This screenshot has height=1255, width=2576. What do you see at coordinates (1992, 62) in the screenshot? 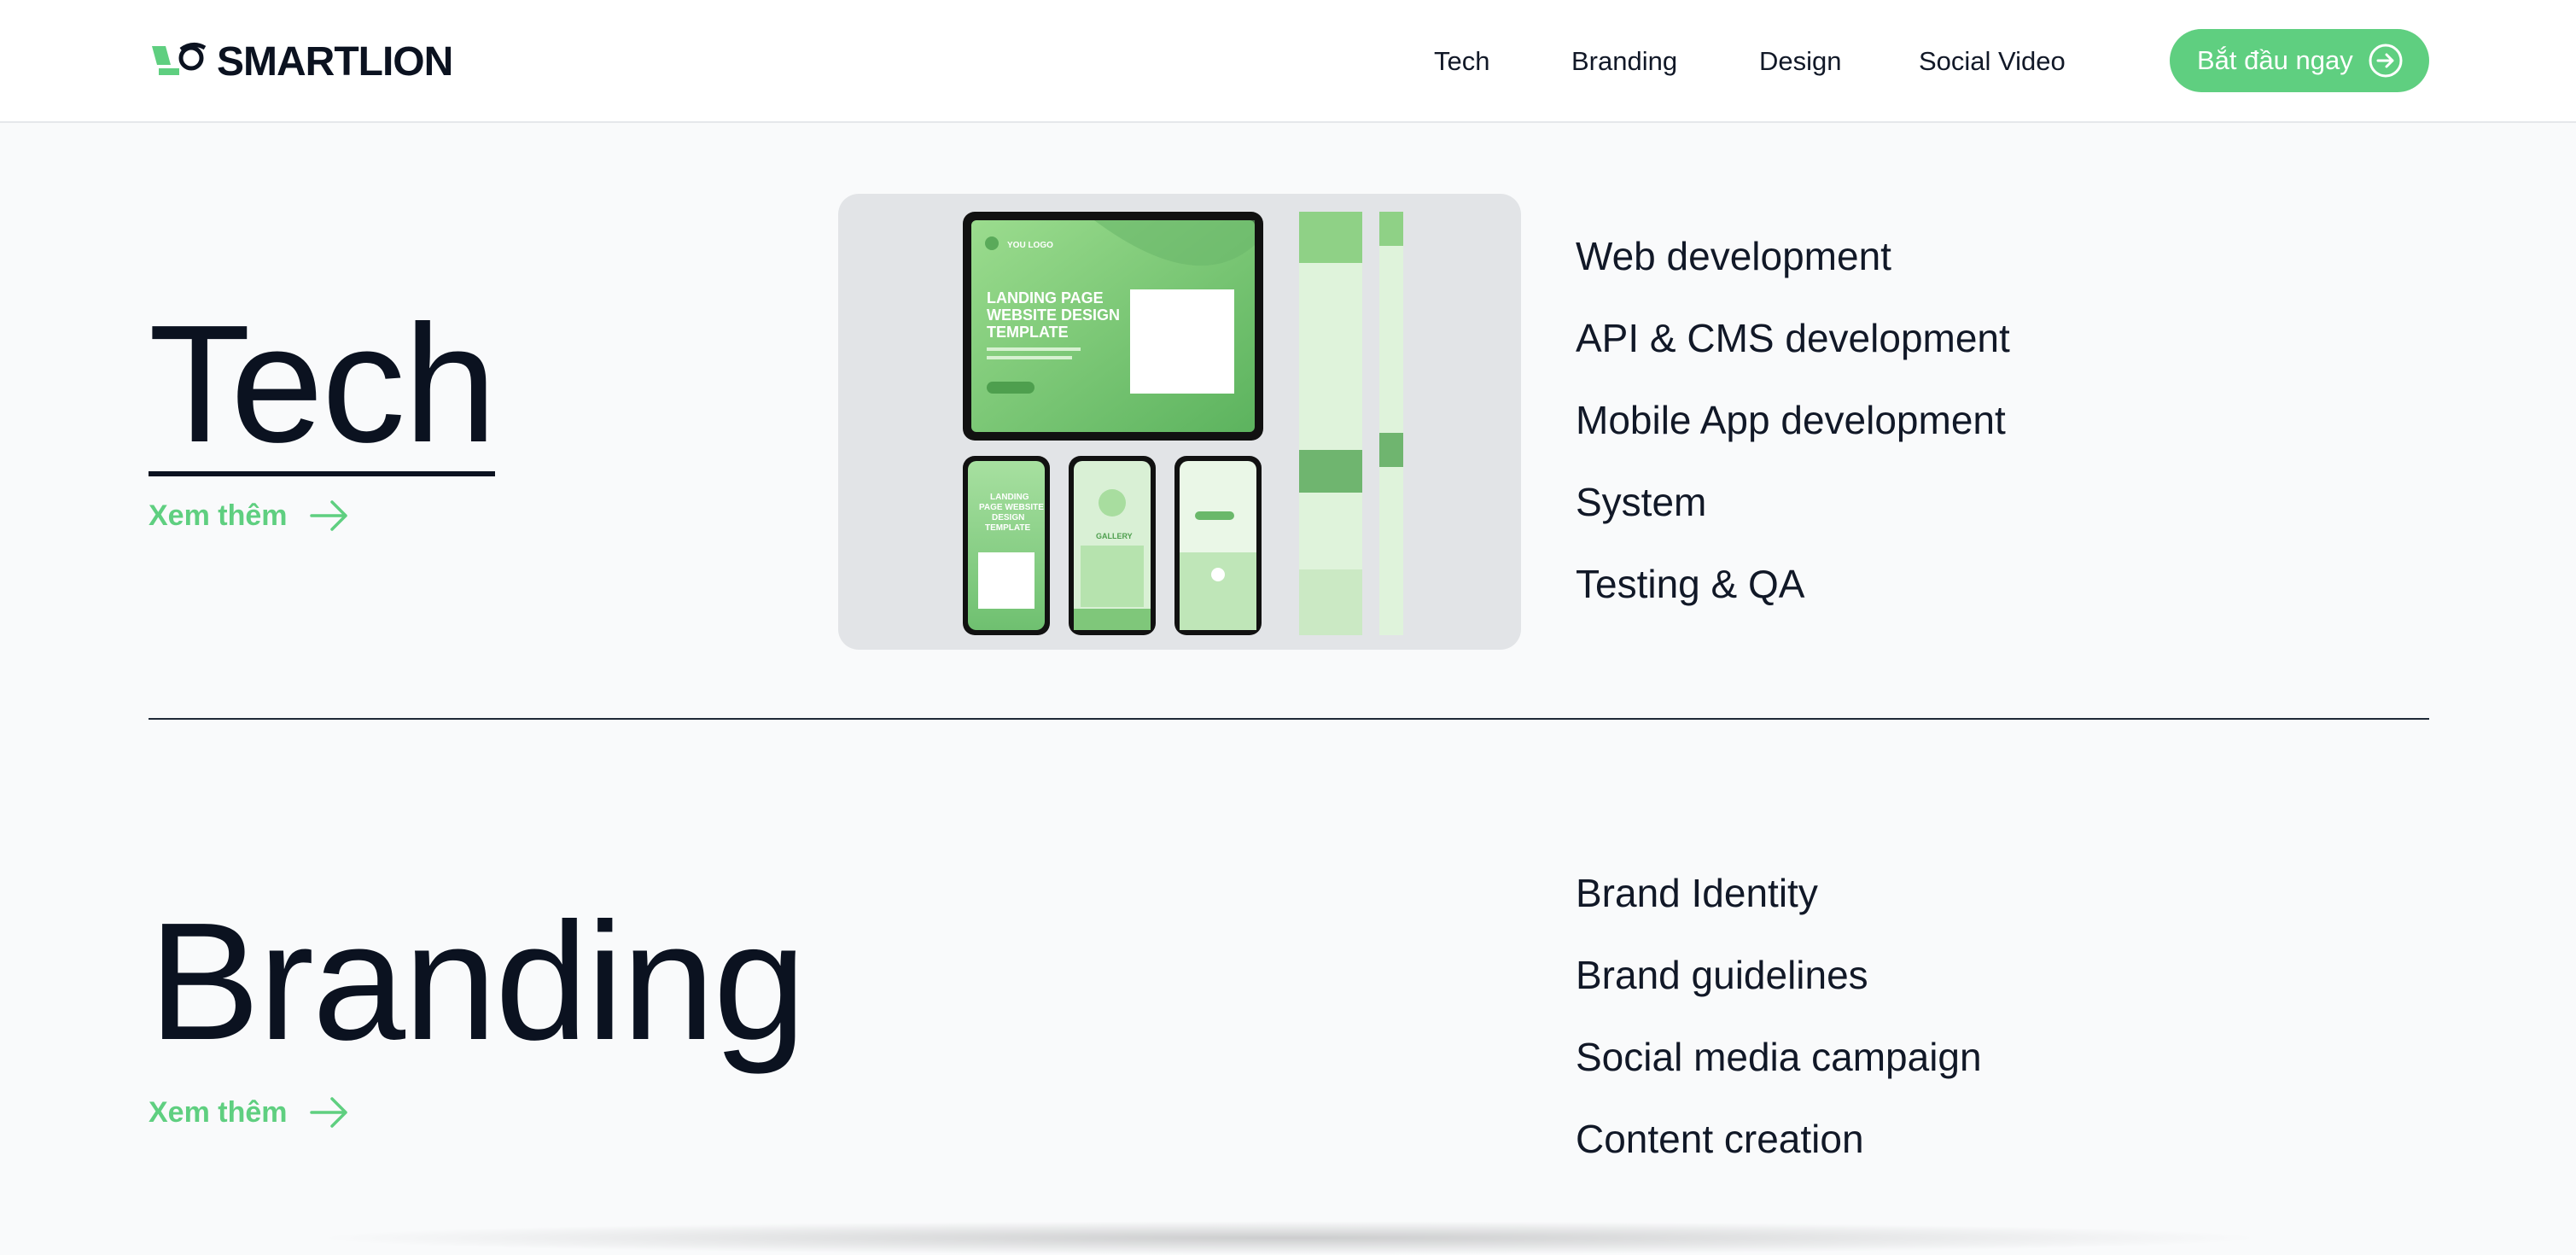
I see `nav-social-video: Social Video` at bounding box center [1992, 62].